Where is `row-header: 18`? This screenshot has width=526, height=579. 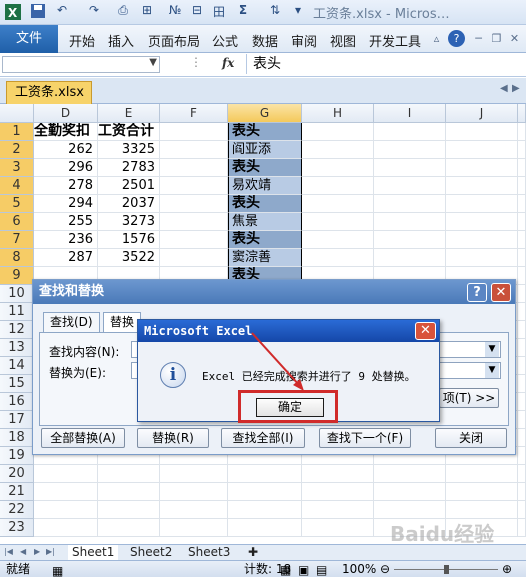
row-header: 18 is located at coordinates (17, 438).